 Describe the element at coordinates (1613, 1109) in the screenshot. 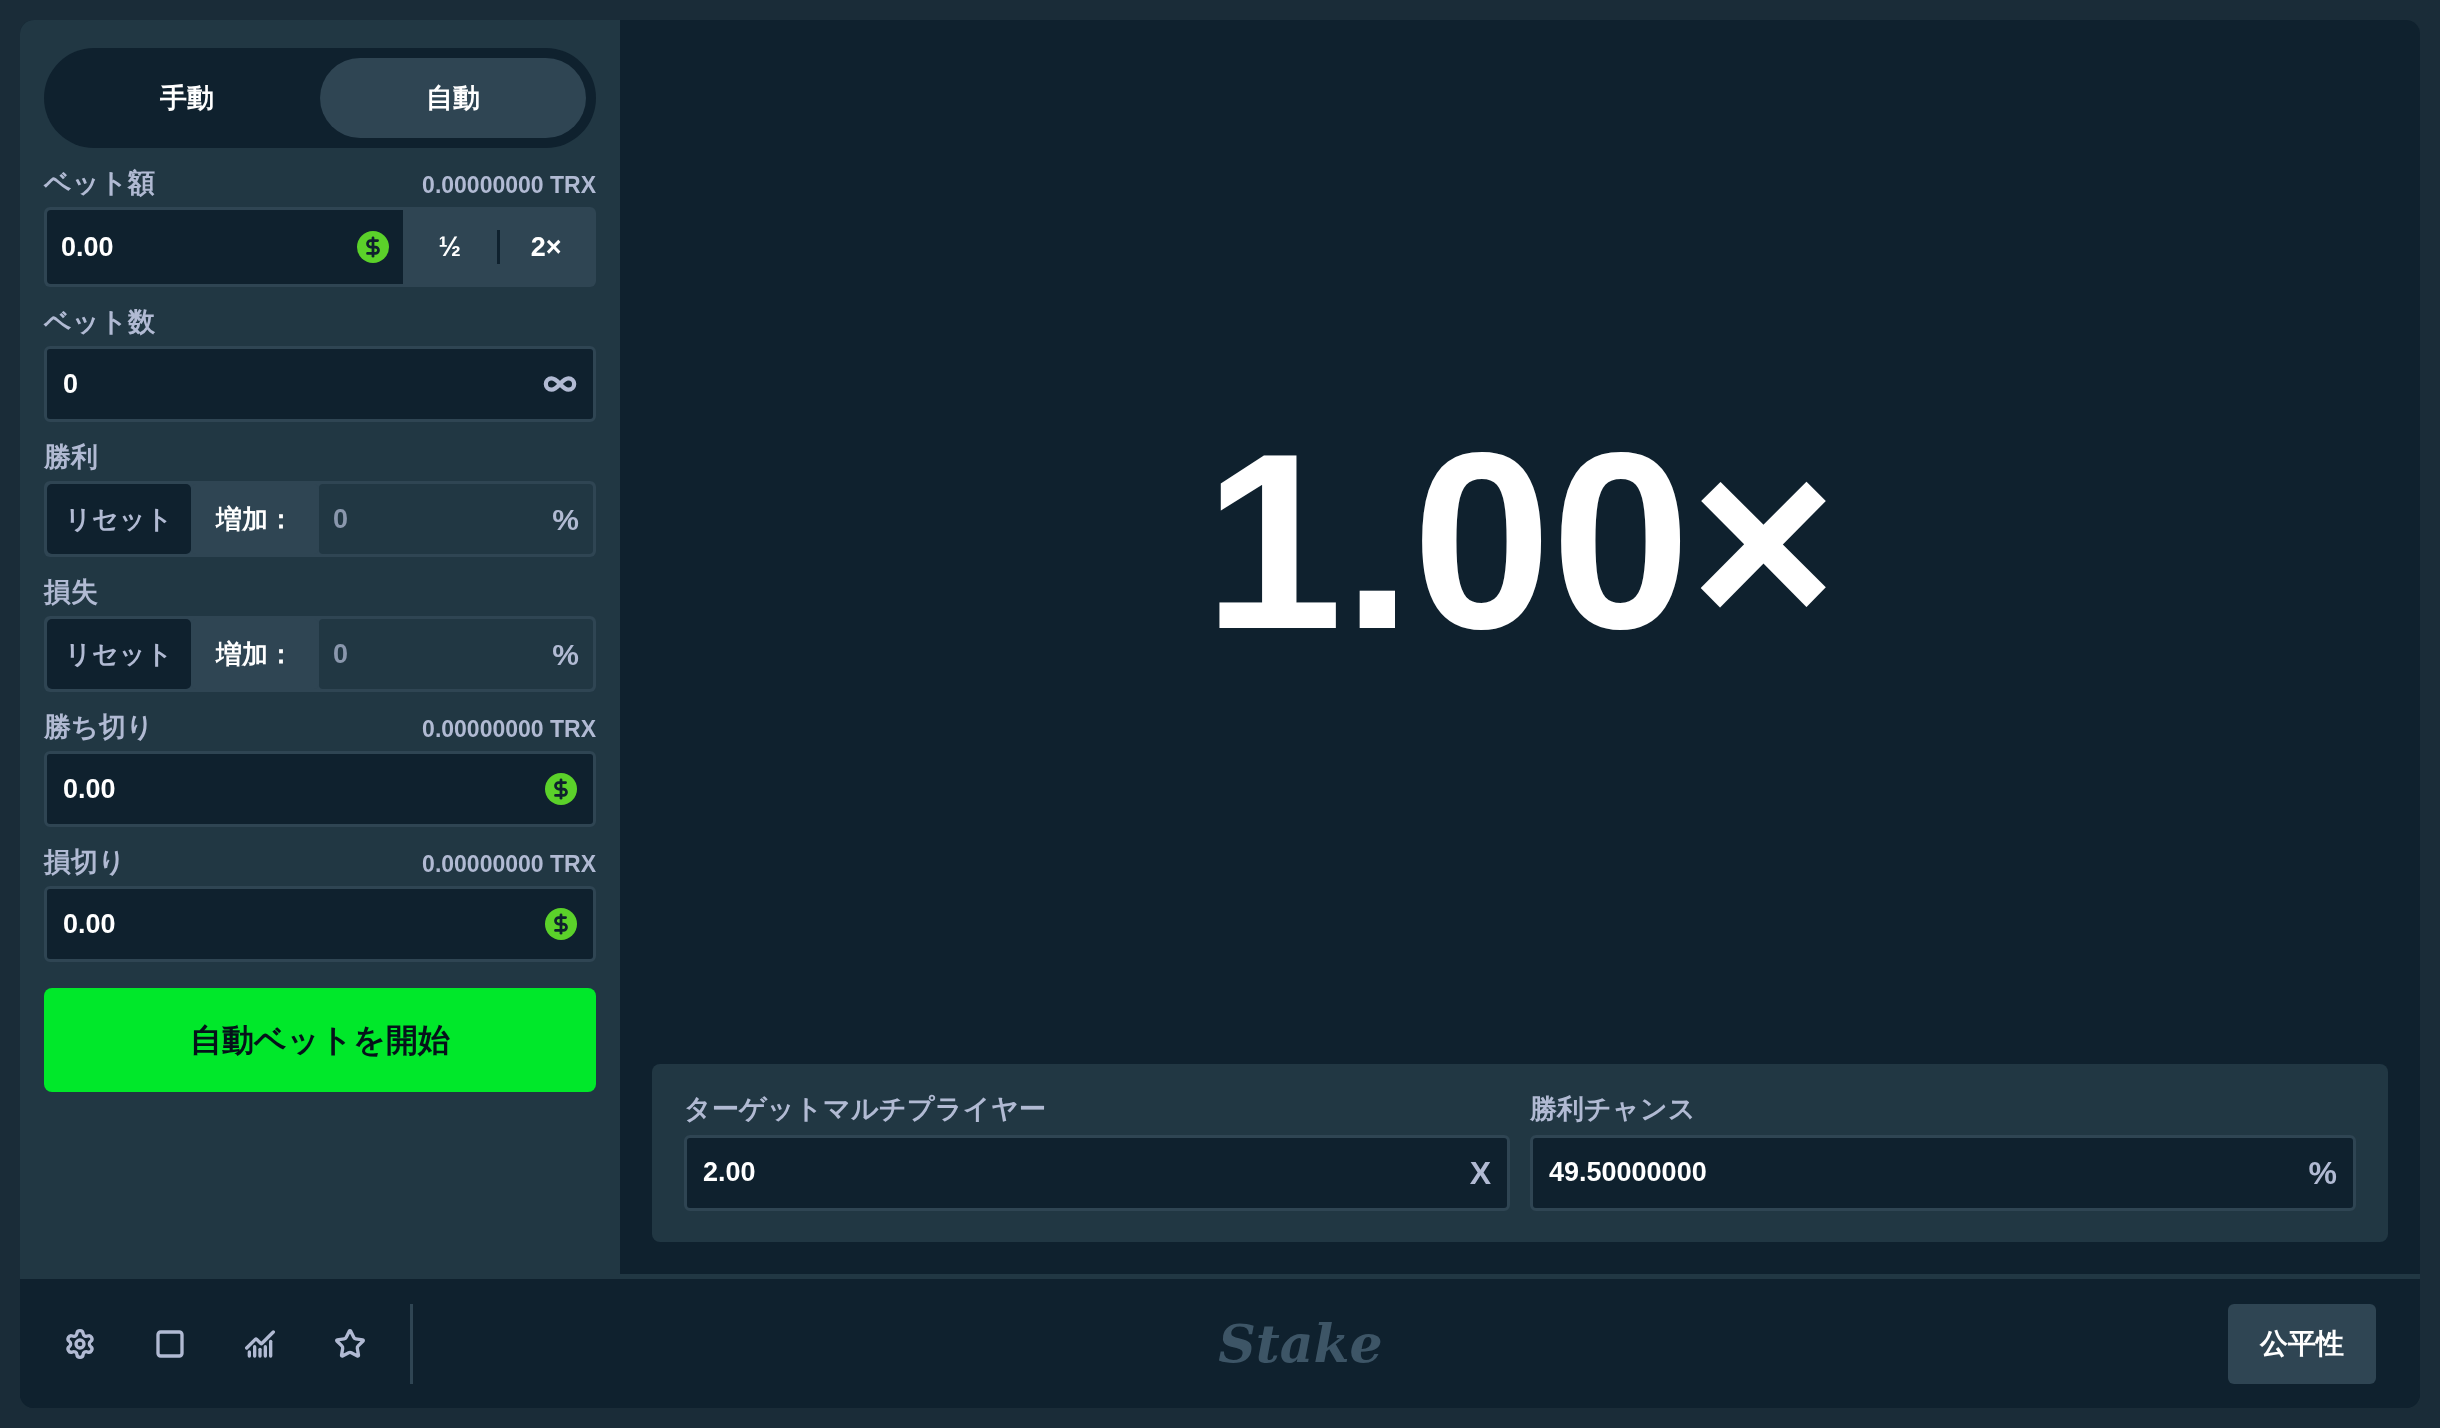

I see `field-label: 勝利チャンス` at that location.